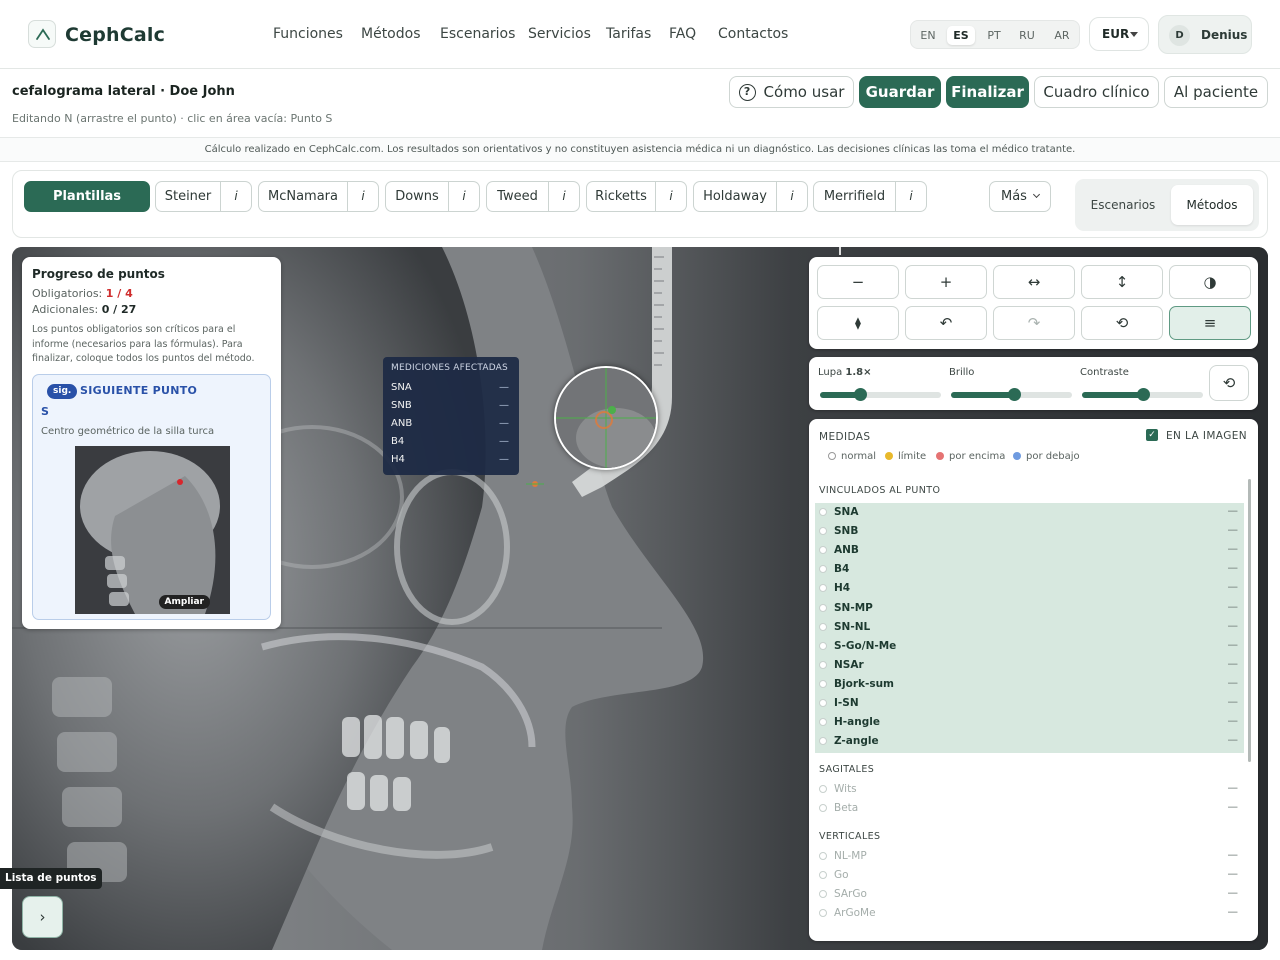  What do you see at coordinates (477, 34) in the screenshot?
I see `nav-escenarios: Escenarios` at bounding box center [477, 34].